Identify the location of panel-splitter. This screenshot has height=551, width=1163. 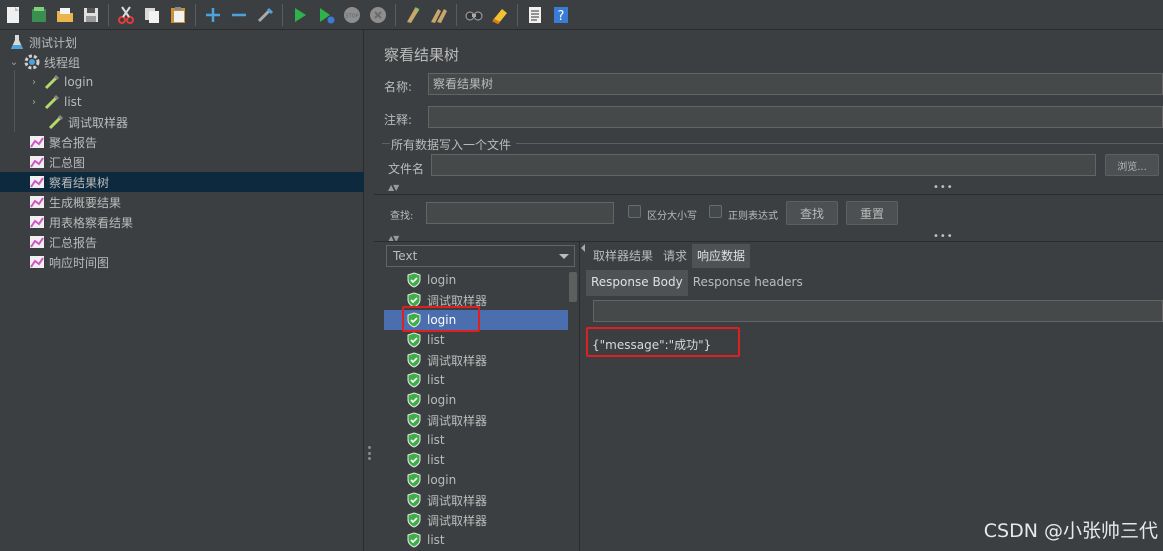
(369, 290).